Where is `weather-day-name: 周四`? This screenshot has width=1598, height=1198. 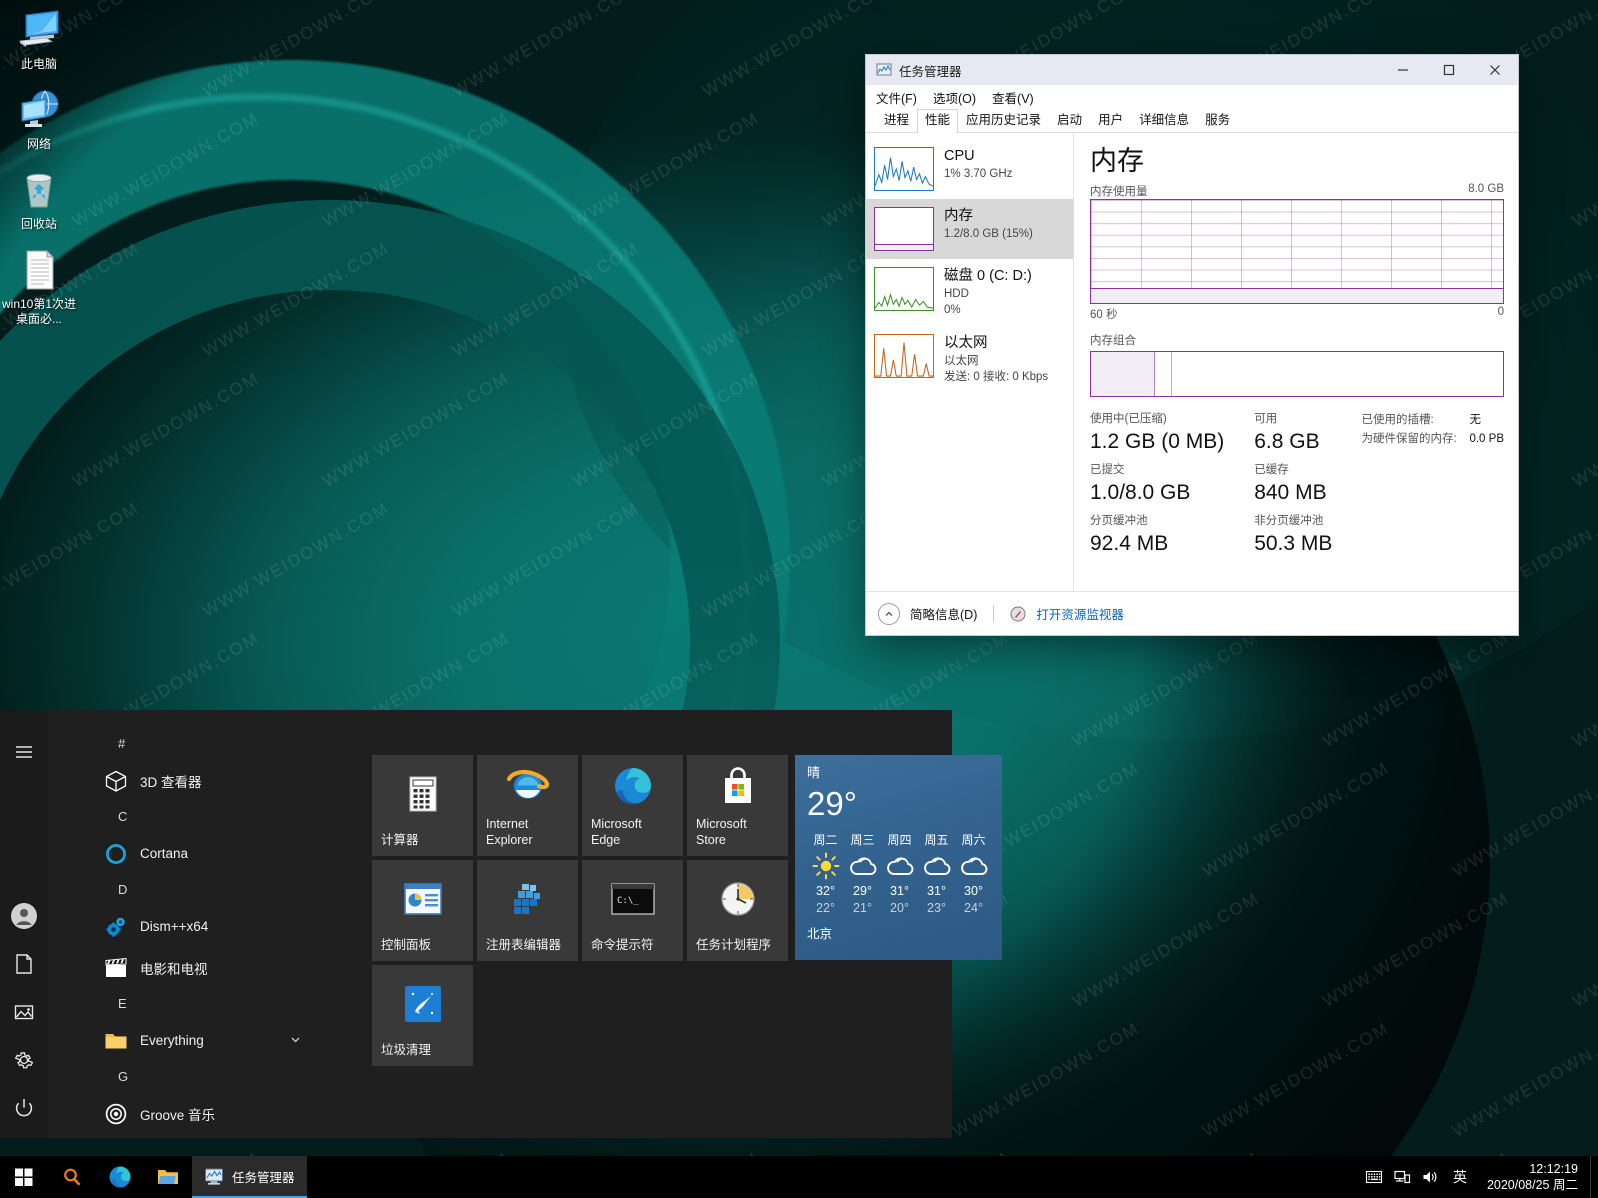 weather-day-name: 周四 is located at coordinates (899, 840).